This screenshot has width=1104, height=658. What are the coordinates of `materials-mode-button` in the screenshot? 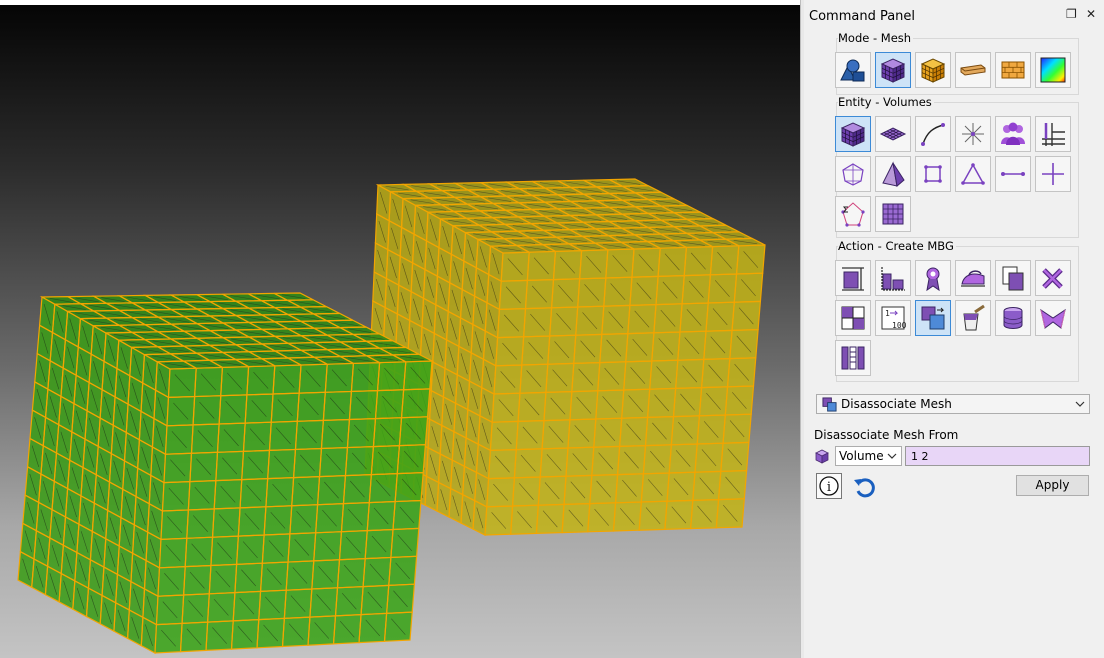 It's located at (973, 70).